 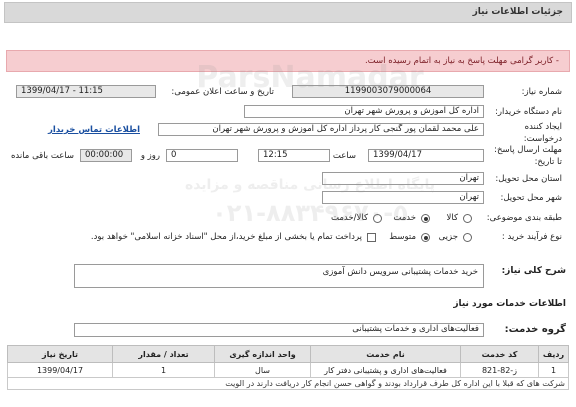 What do you see at coordinates (543, 127) in the screenshot?
I see `creator-label-line1: ایجاد کننده` at bounding box center [543, 127].